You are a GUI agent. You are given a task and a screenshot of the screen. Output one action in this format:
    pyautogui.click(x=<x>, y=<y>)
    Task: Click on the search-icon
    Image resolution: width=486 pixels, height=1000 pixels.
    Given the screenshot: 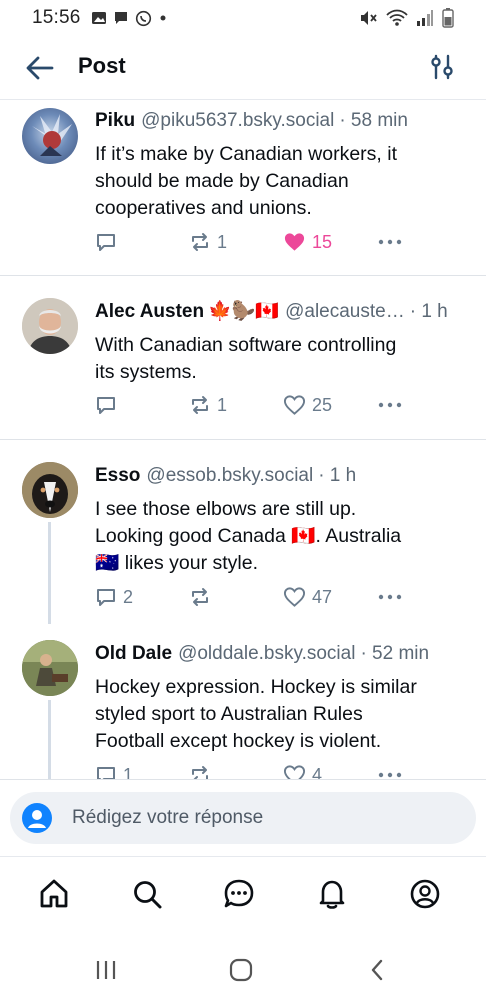 What is the action you would take?
    pyautogui.click(x=147, y=894)
    